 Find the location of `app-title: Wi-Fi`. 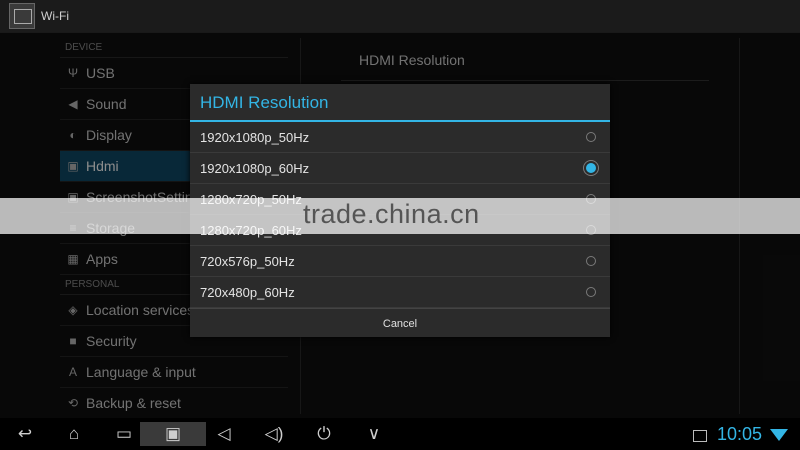

app-title: Wi-Fi is located at coordinates (55, 16).